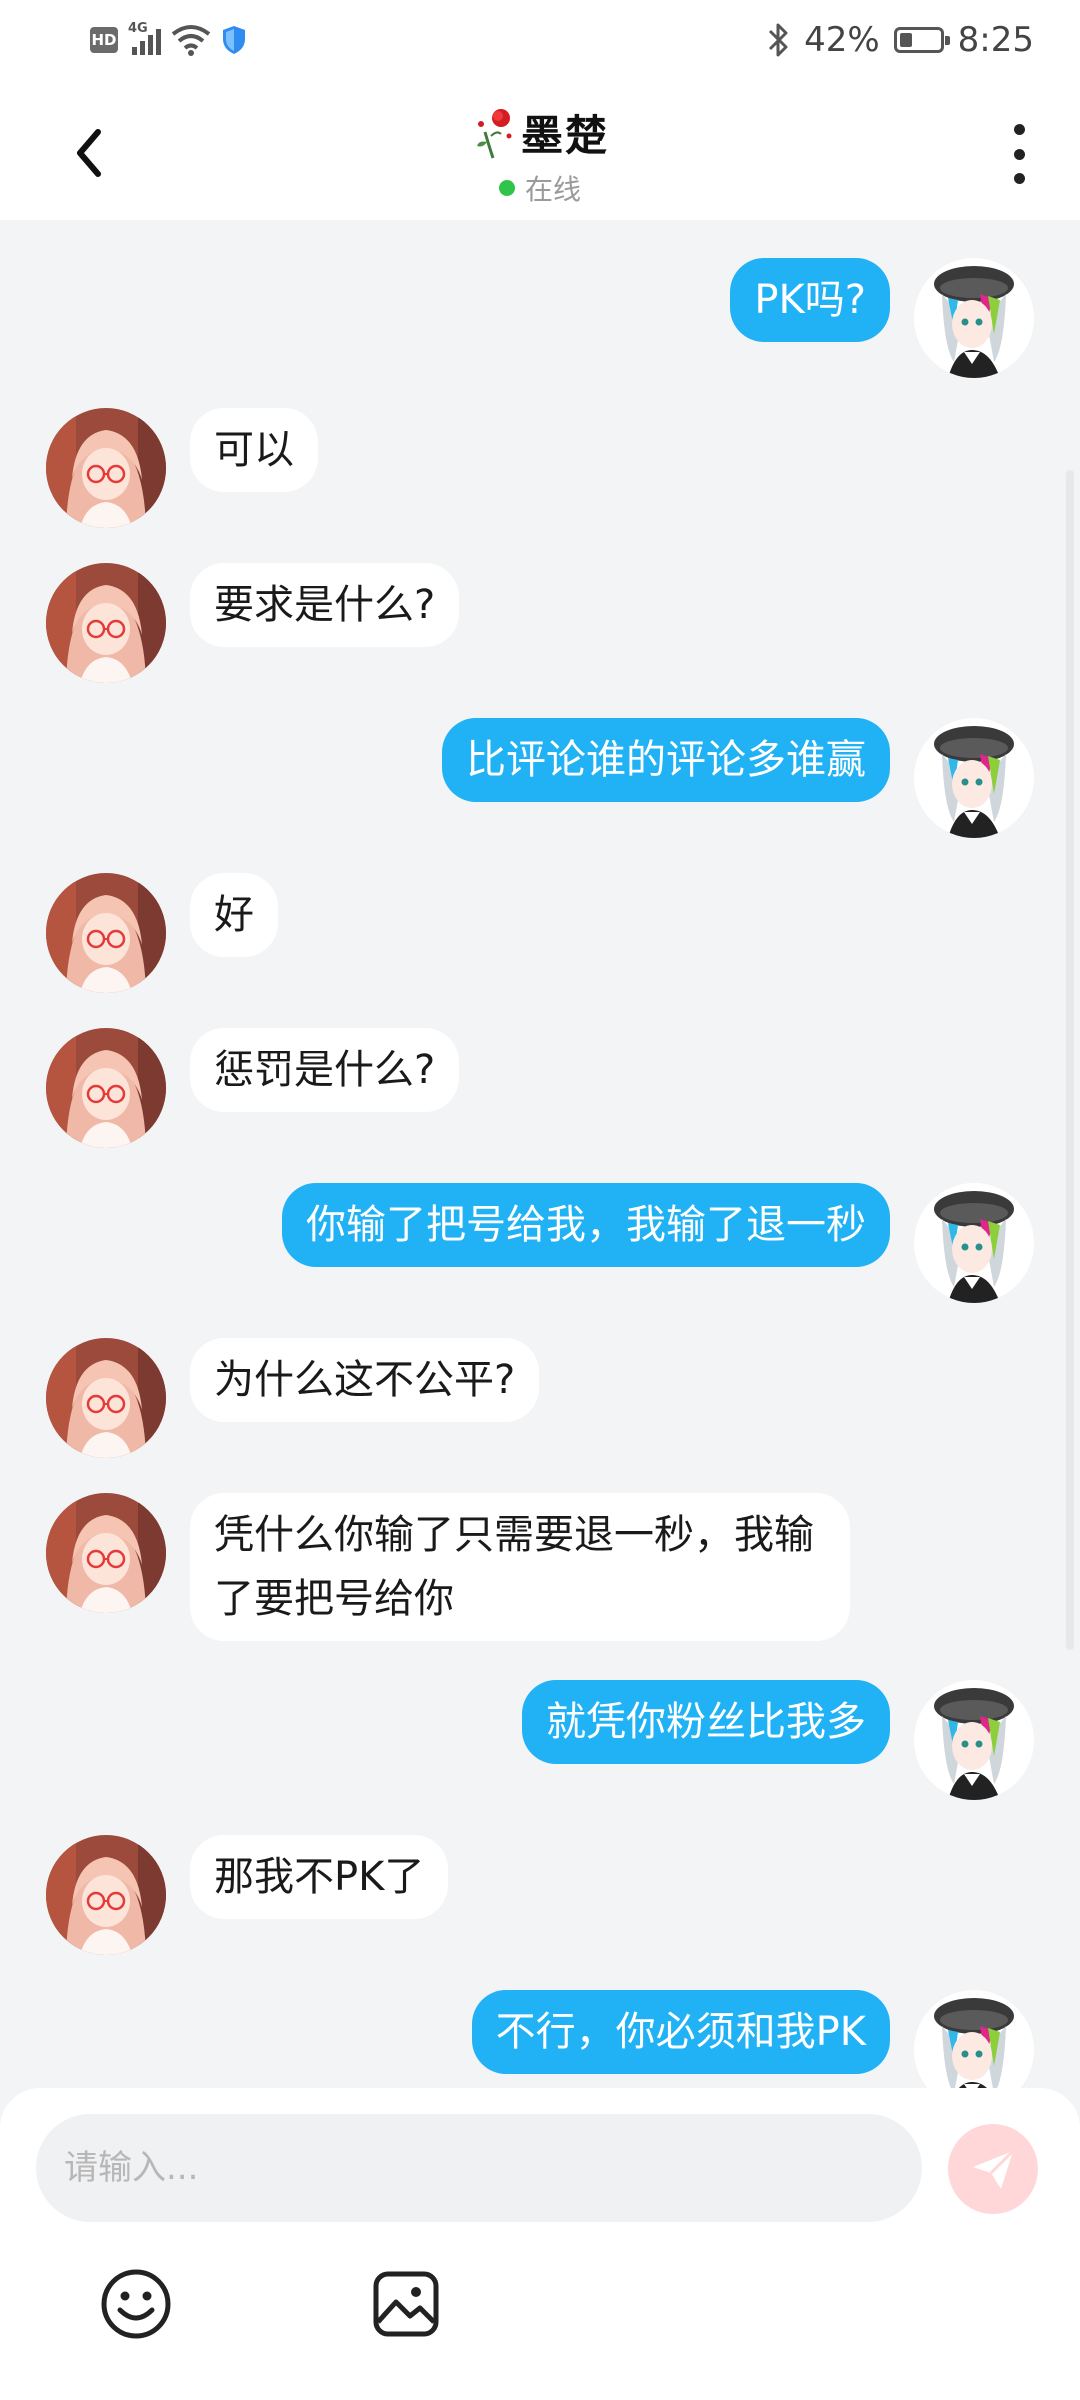  What do you see at coordinates (1070, 1060) in the screenshot?
I see `scrollbar` at bounding box center [1070, 1060].